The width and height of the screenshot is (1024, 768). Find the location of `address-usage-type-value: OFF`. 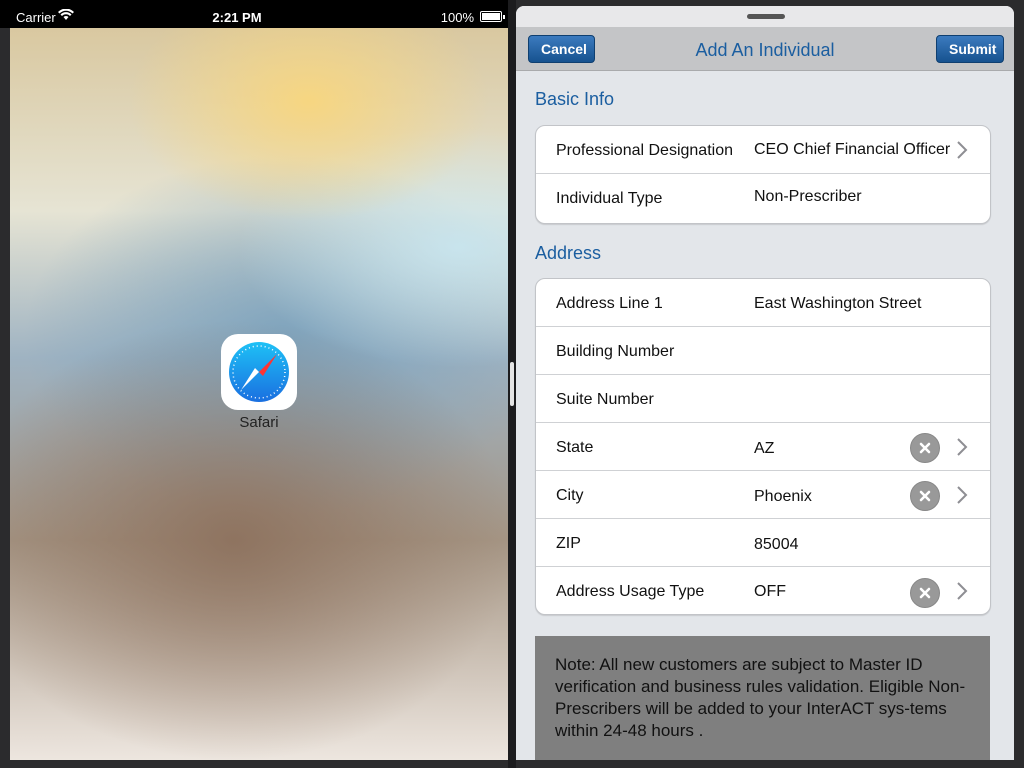

address-usage-type-value: OFF is located at coordinates (770, 591).